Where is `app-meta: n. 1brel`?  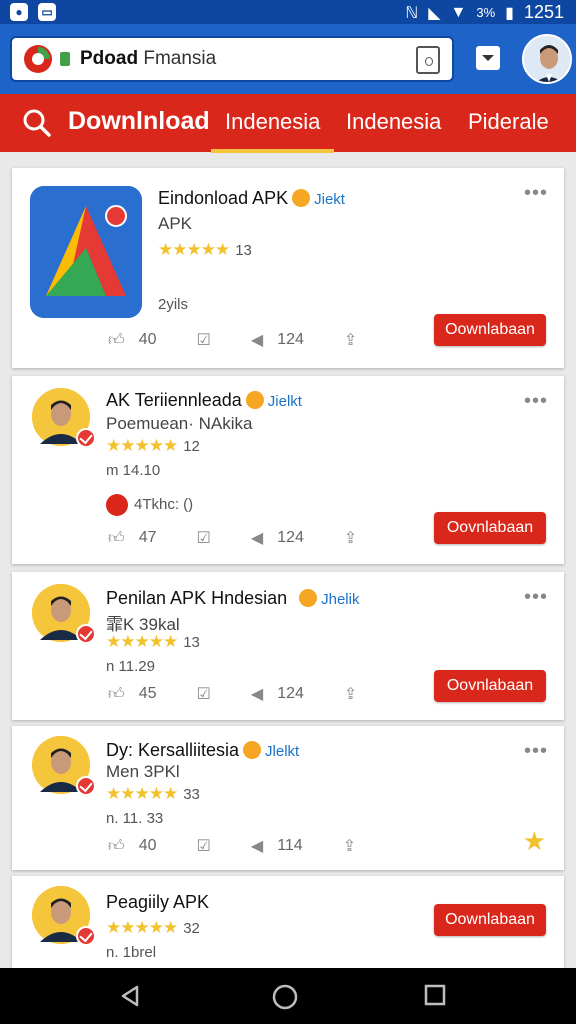 app-meta: n. 1brel is located at coordinates (131, 952).